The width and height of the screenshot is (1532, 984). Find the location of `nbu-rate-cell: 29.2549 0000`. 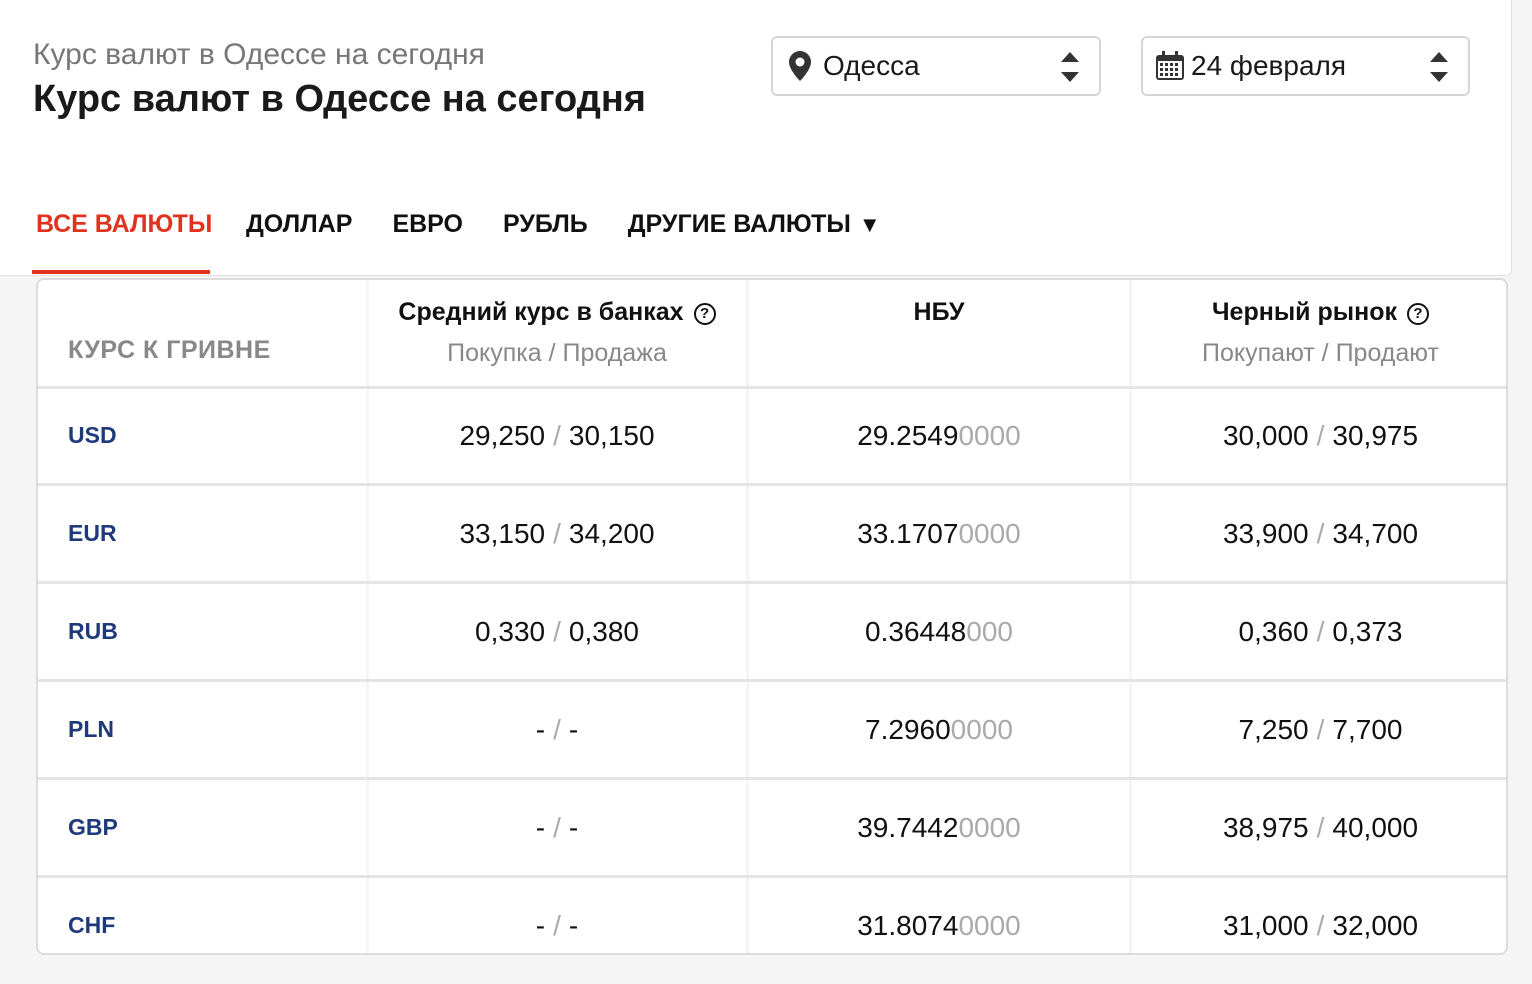

nbu-rate-cell: 29.2549 0000 is located at coordinates (939, 435).